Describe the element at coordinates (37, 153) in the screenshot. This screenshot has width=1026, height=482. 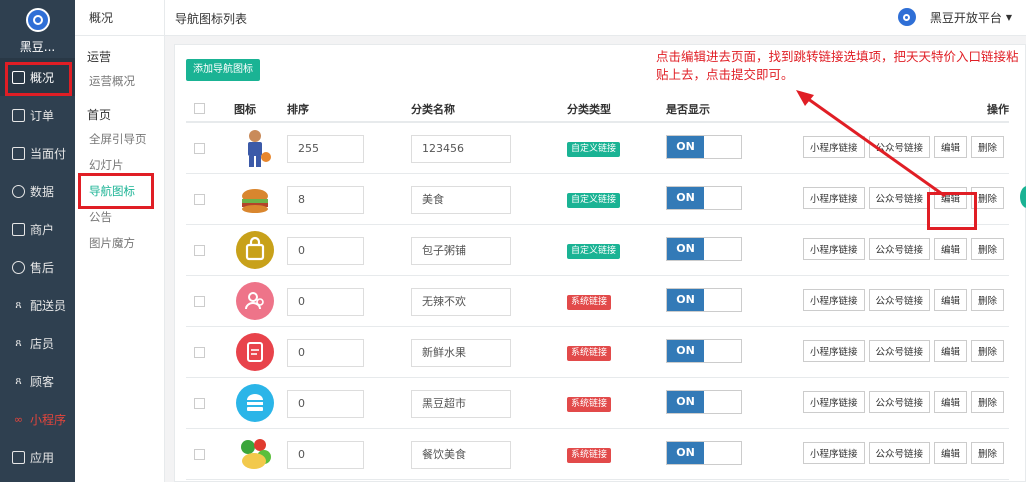
I see `sidebar-item-pay: 当面付` at that location.